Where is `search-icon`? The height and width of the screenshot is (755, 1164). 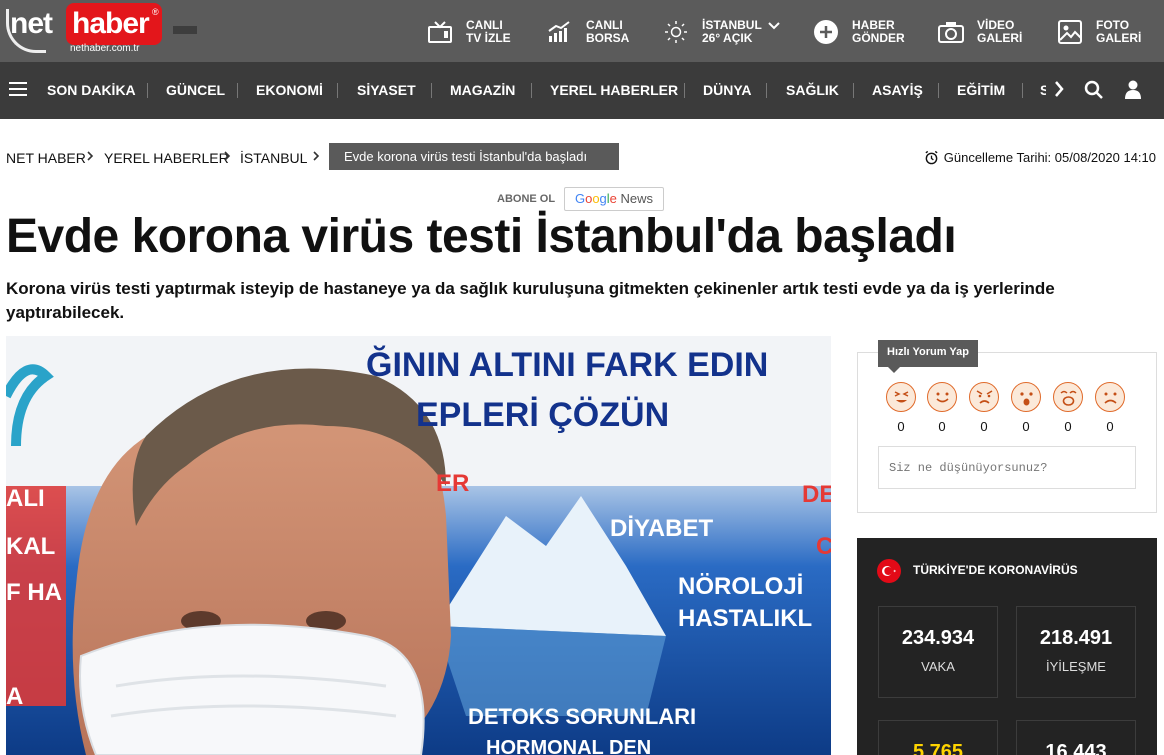
search-icon is located at coordinates (1094, 92).